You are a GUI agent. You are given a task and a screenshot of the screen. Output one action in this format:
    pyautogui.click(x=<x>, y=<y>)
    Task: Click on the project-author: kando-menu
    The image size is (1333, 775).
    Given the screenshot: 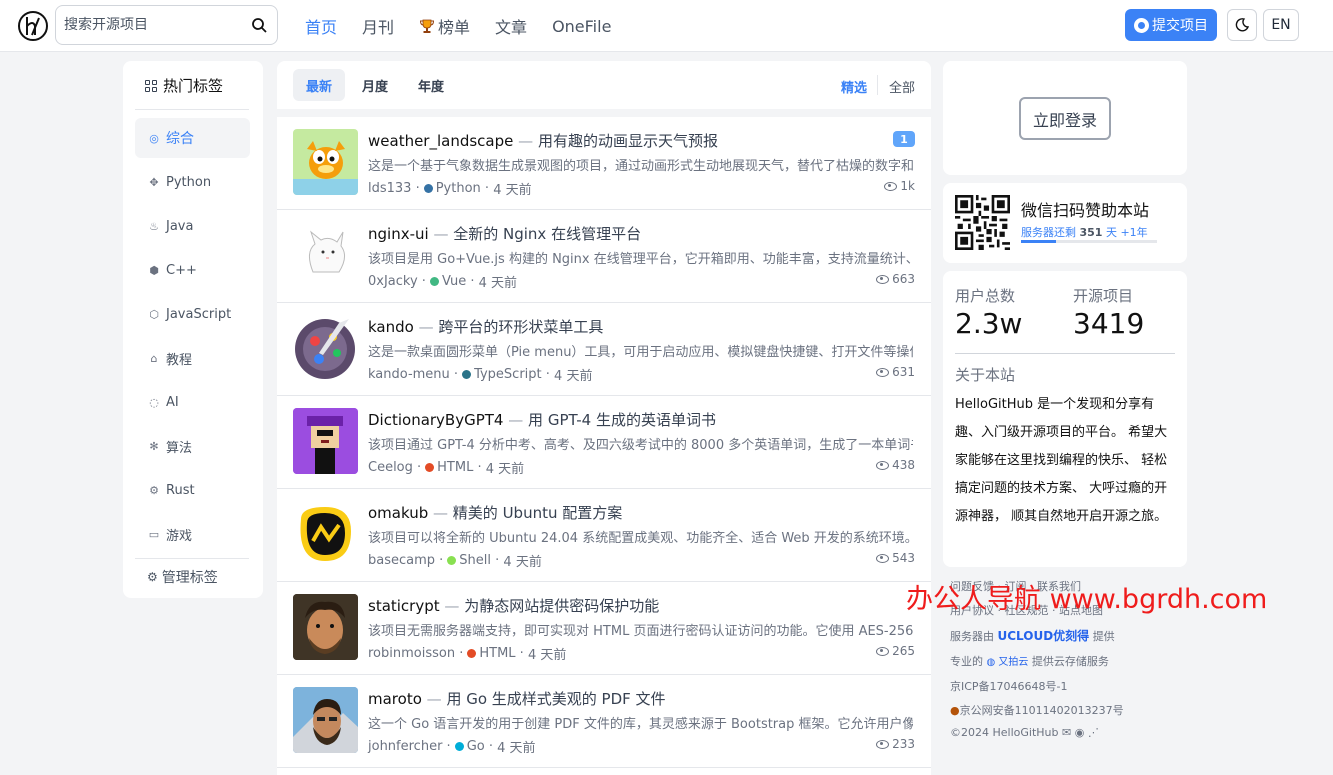 What is the action you would take?
    pyautogui.click(x=409, y=374)
    